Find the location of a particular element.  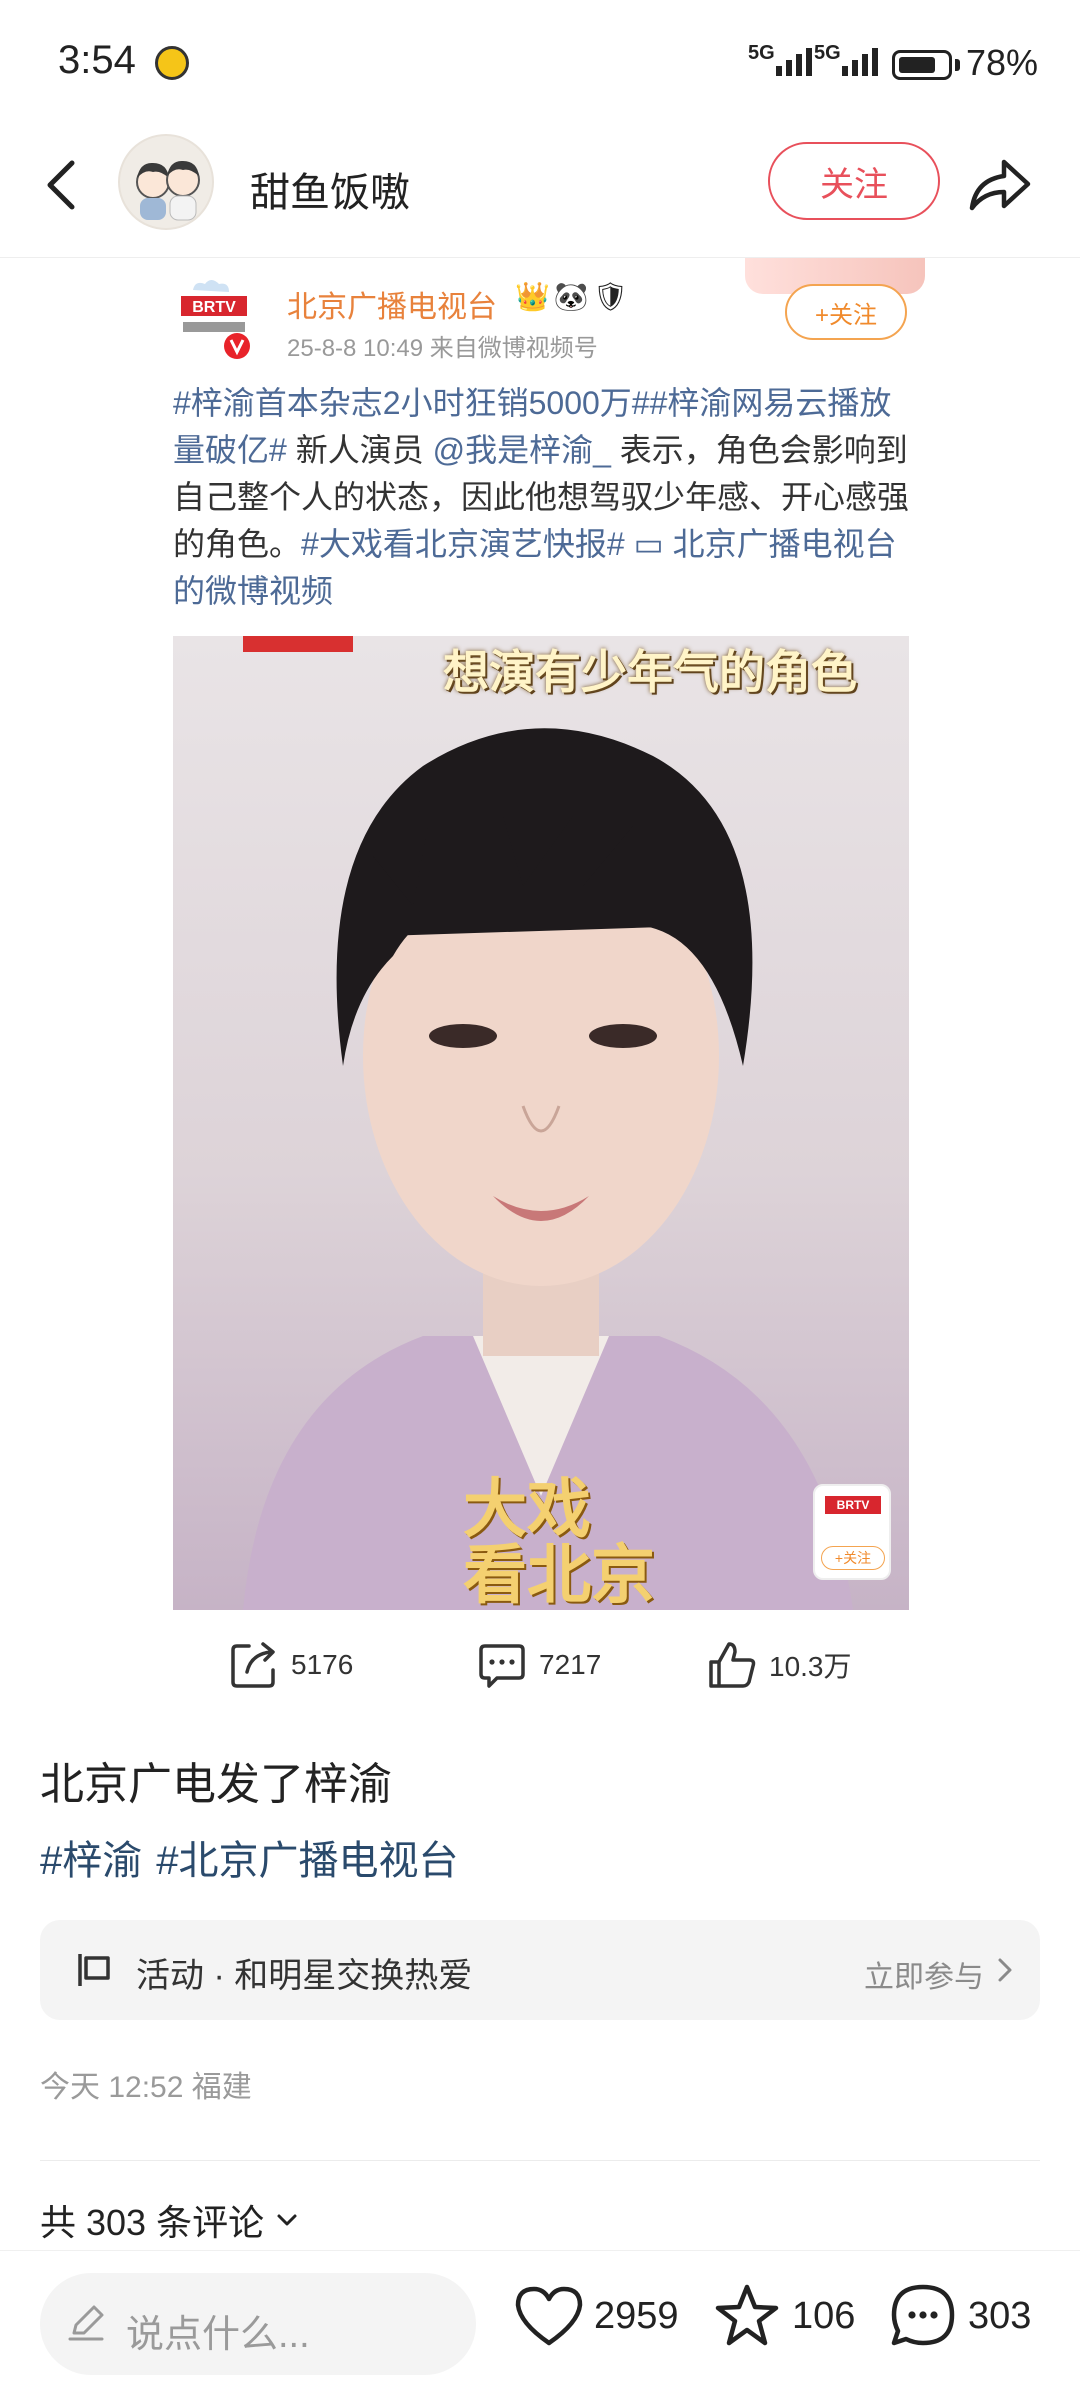

avatar-illustration is located at coordinates (168, 190).